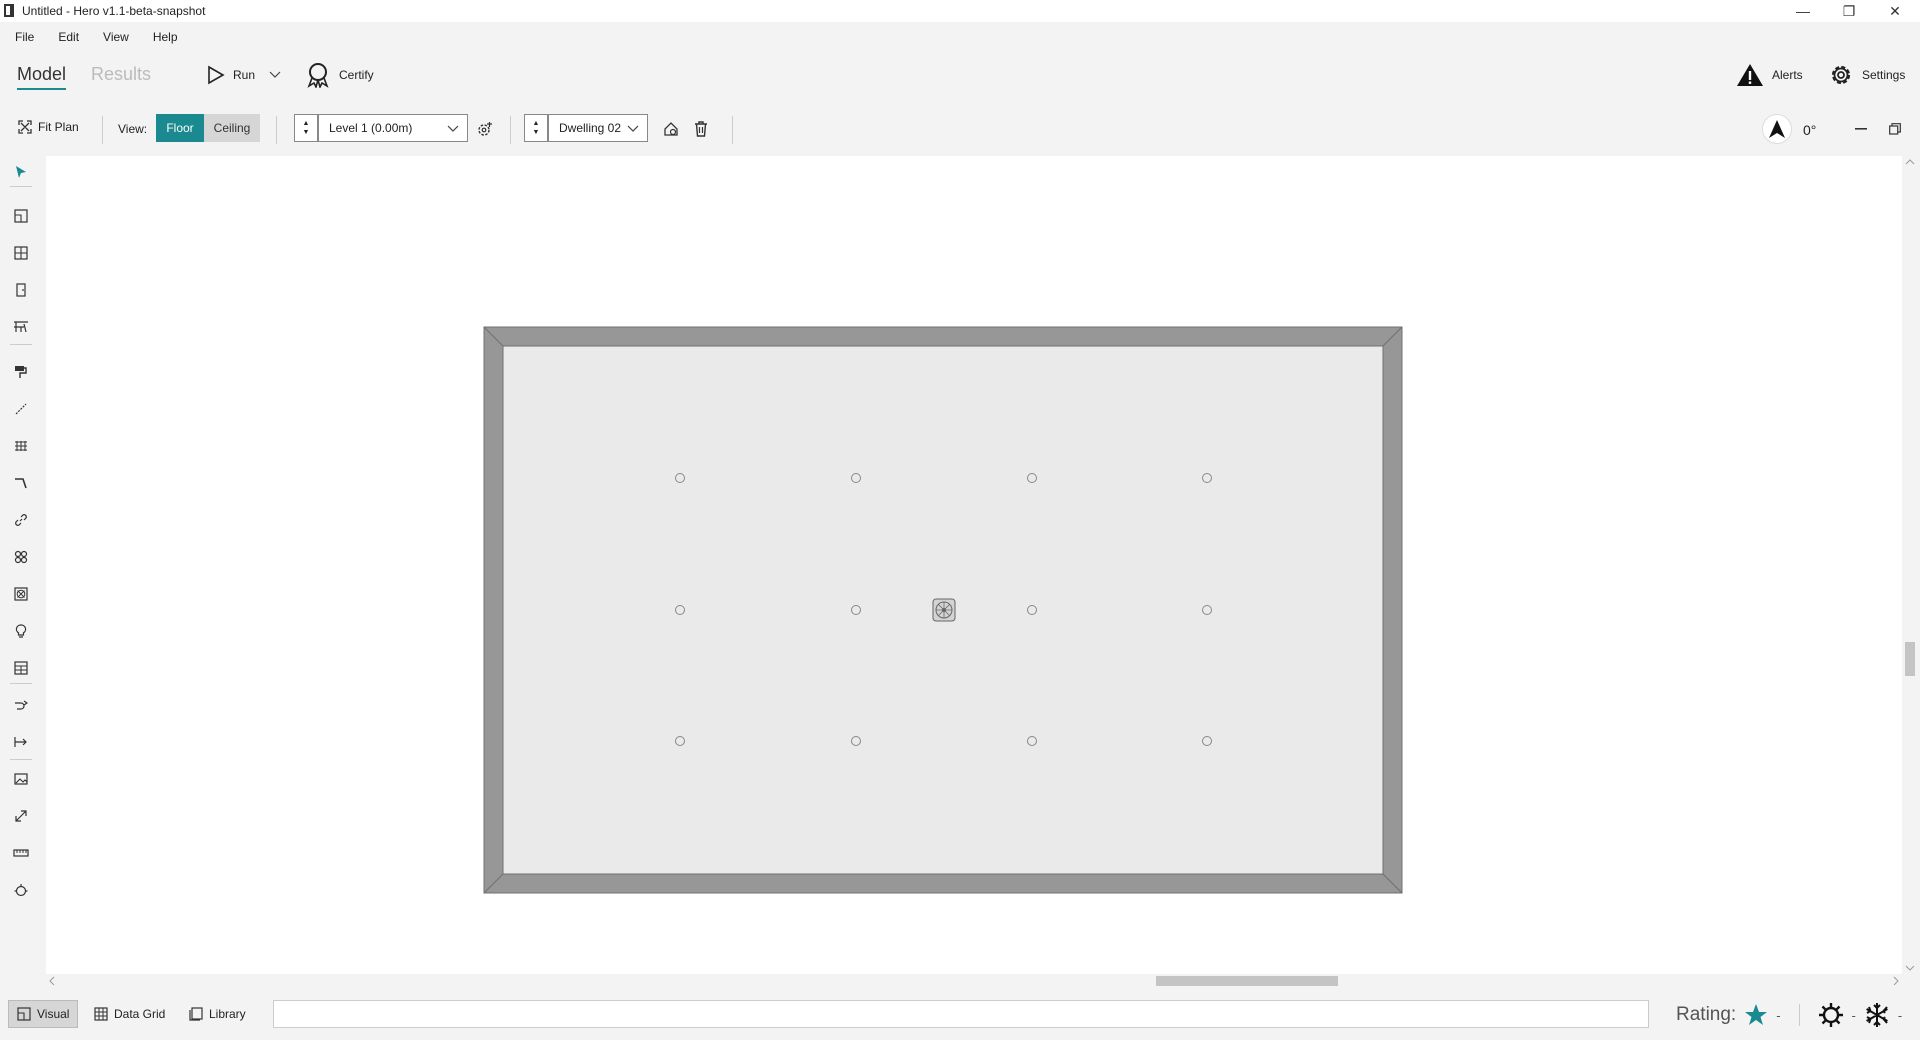  Describe the element at coordinates (1910, 162) in the screenshot. I see `scroll-up-icon` at that location.